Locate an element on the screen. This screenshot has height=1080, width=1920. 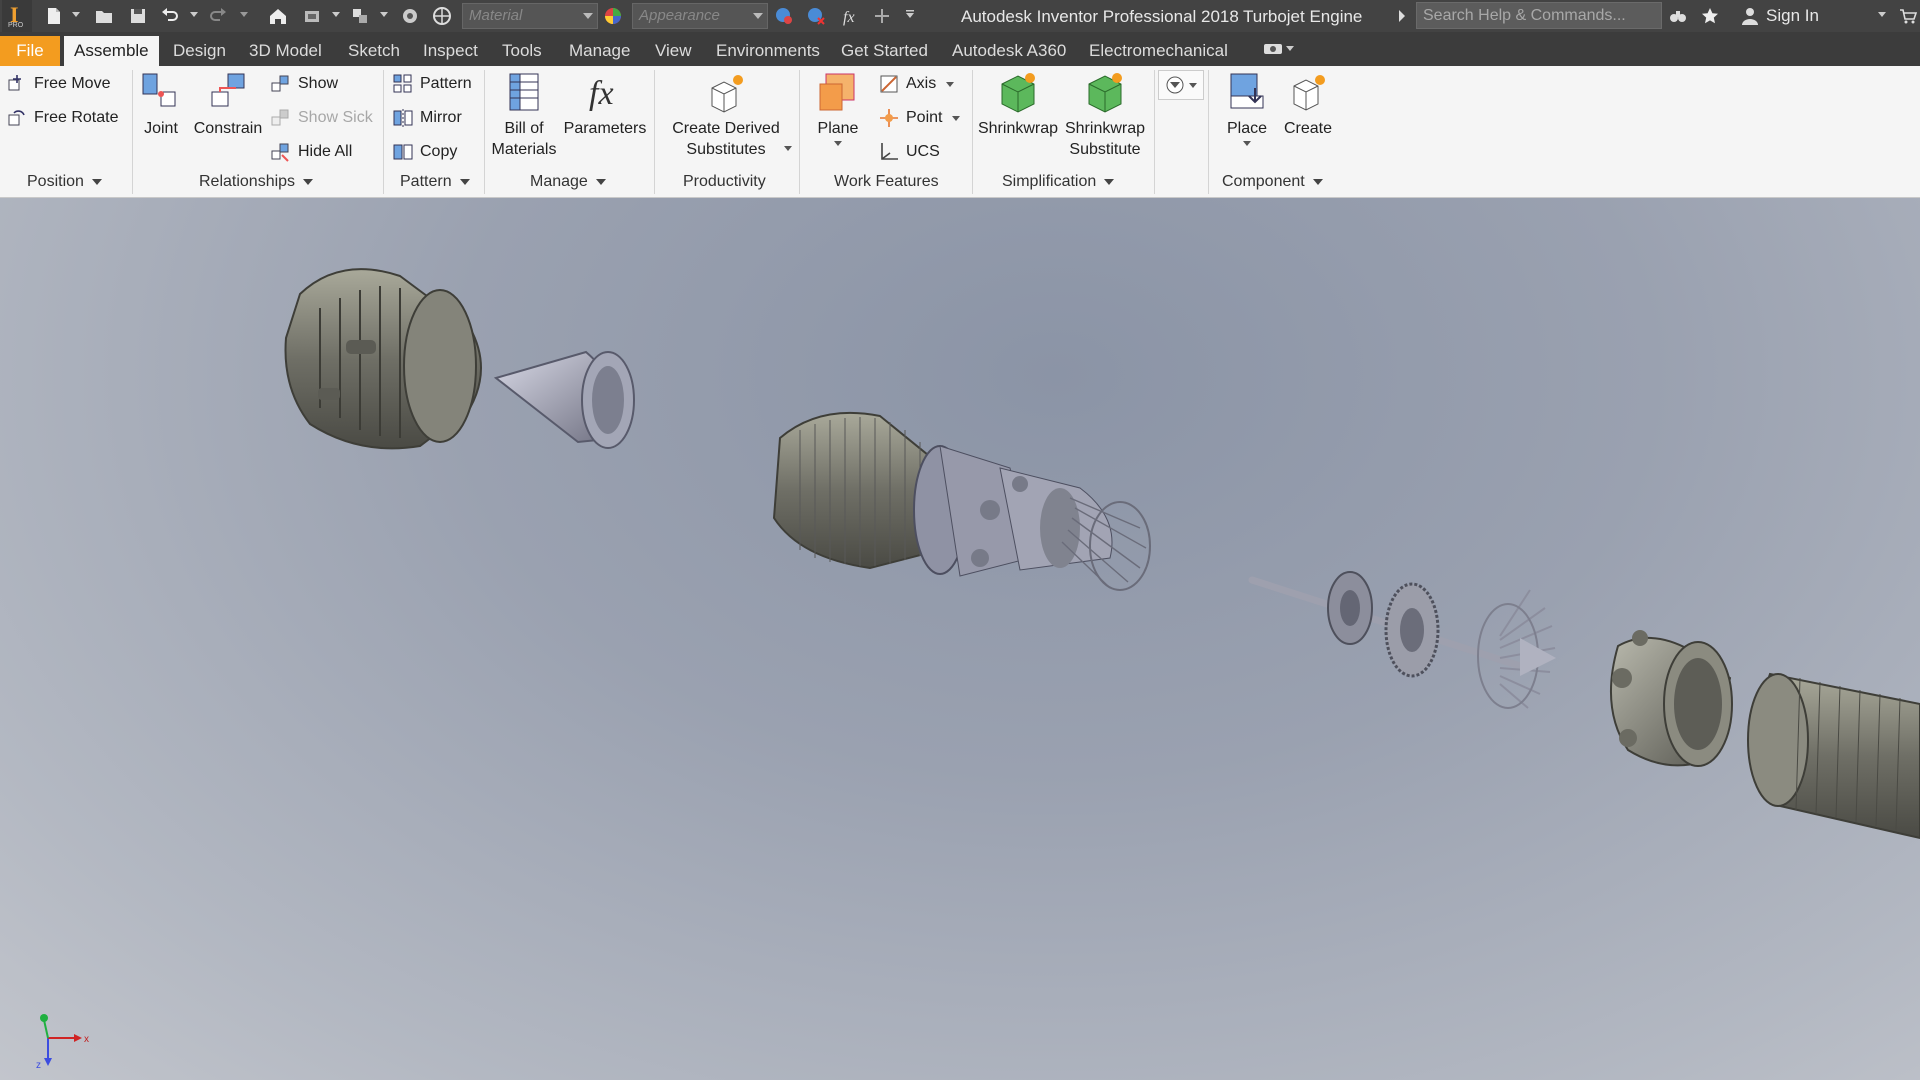
appearance-select: Appearance is located at coordinates (700, 16).